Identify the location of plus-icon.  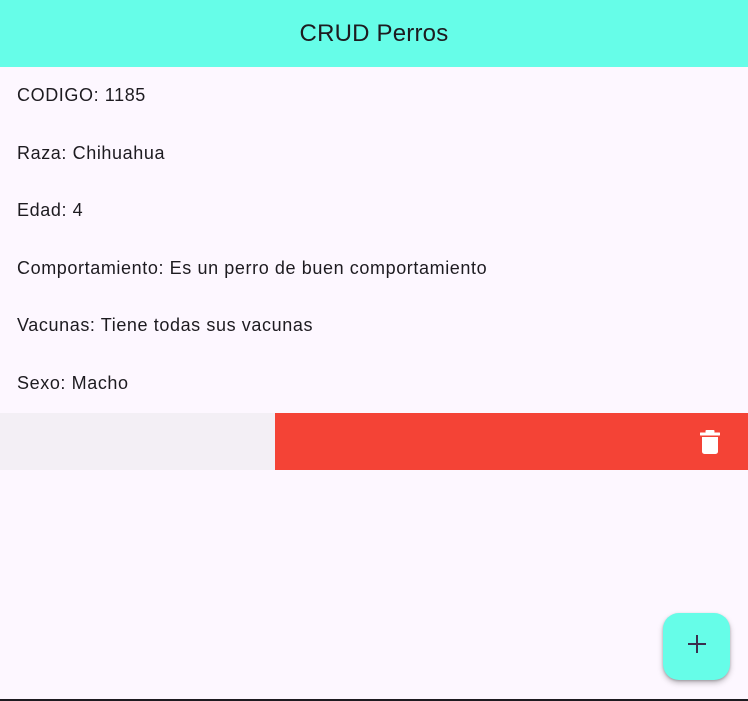
(697, 646).